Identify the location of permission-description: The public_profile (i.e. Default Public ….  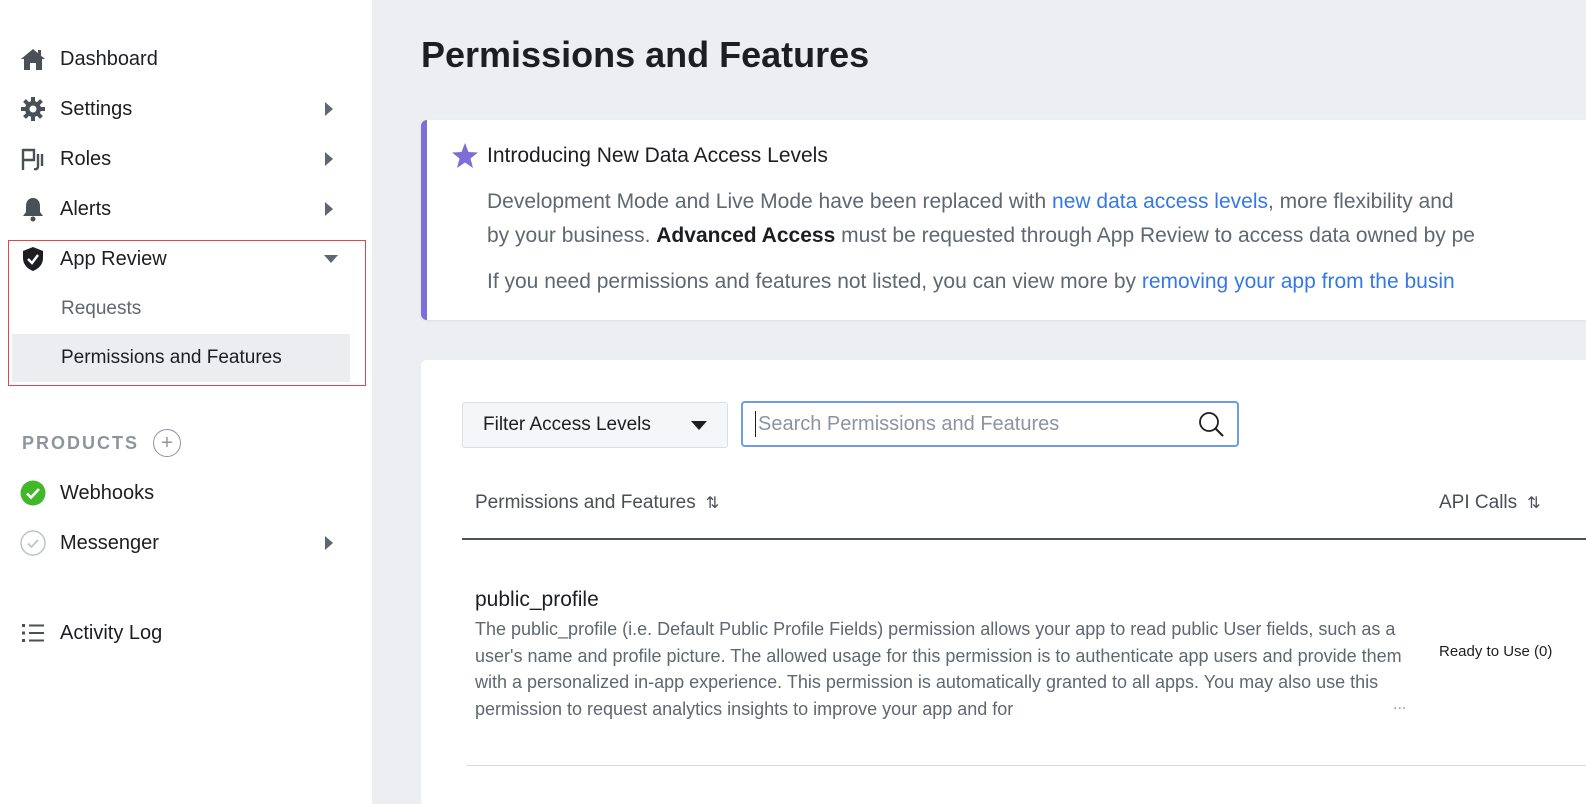
(938, 669).